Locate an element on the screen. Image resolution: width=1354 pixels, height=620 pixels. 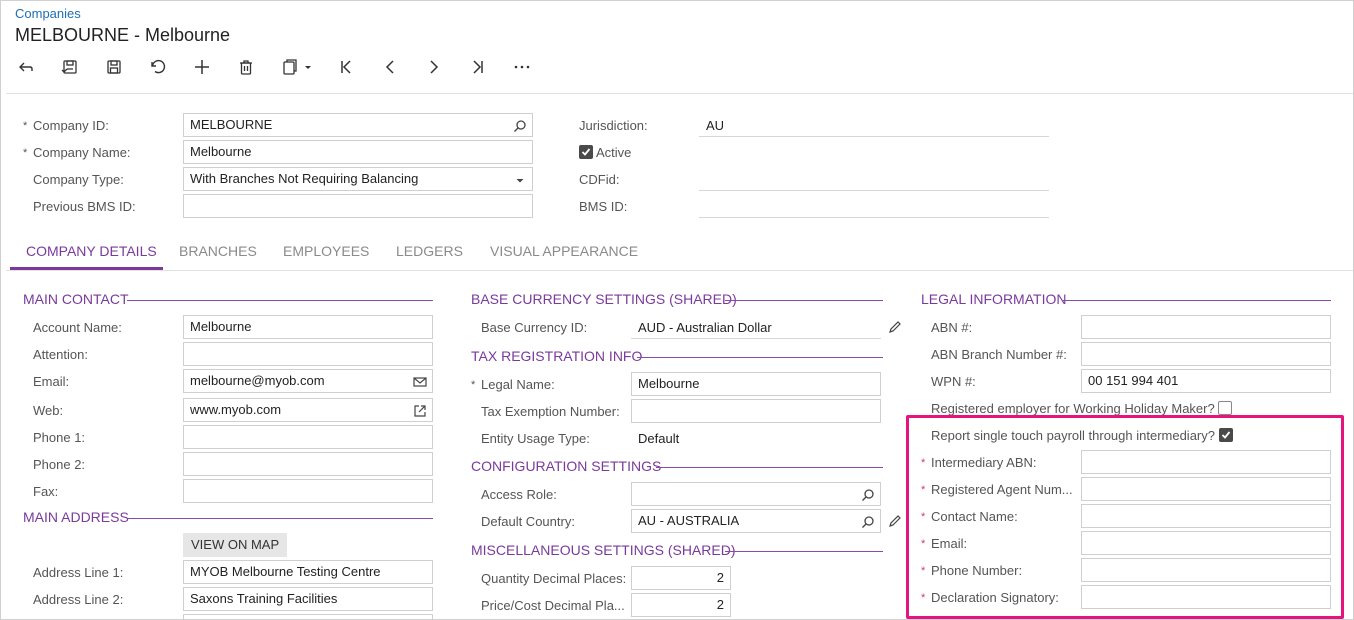
phone1-label: Phone 1: is located at coordinates (59, 437).